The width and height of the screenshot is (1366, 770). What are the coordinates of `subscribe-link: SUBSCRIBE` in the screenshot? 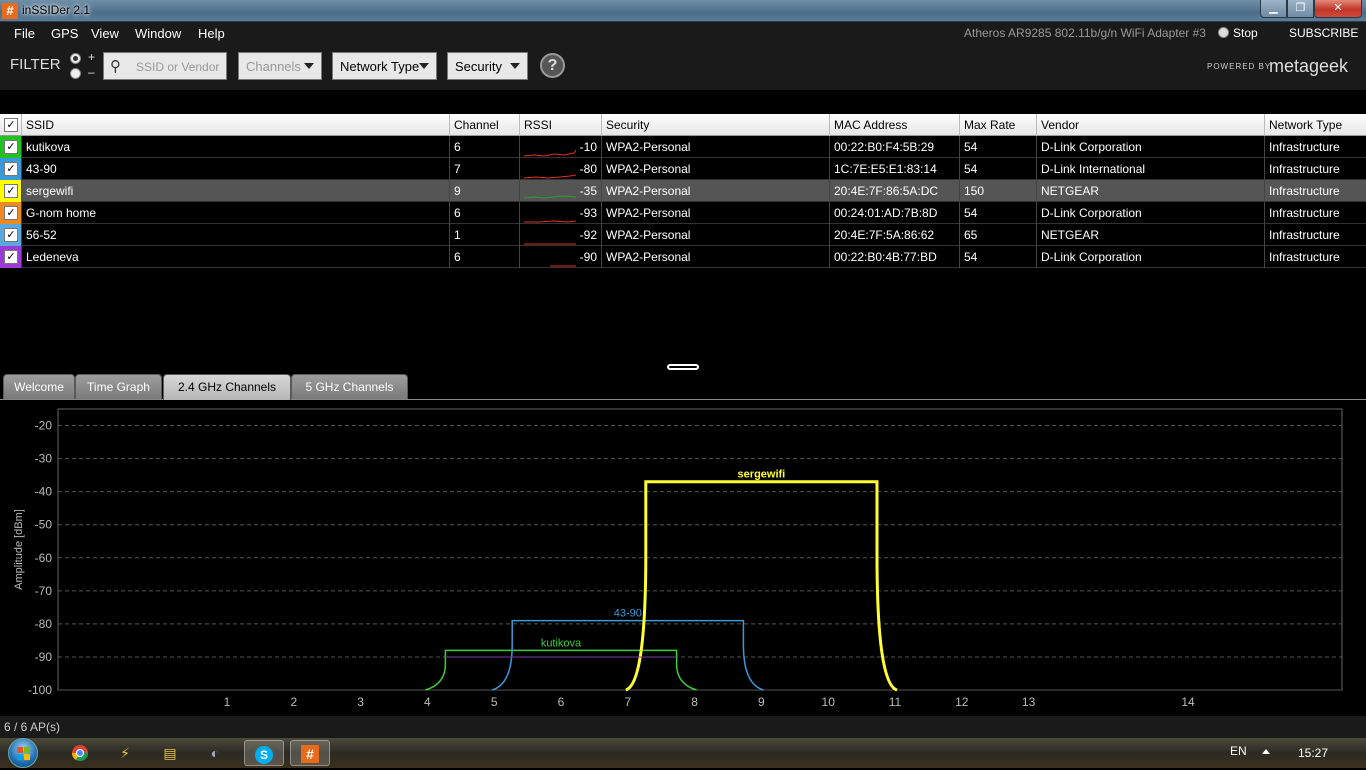 It's located at (1323, 33).